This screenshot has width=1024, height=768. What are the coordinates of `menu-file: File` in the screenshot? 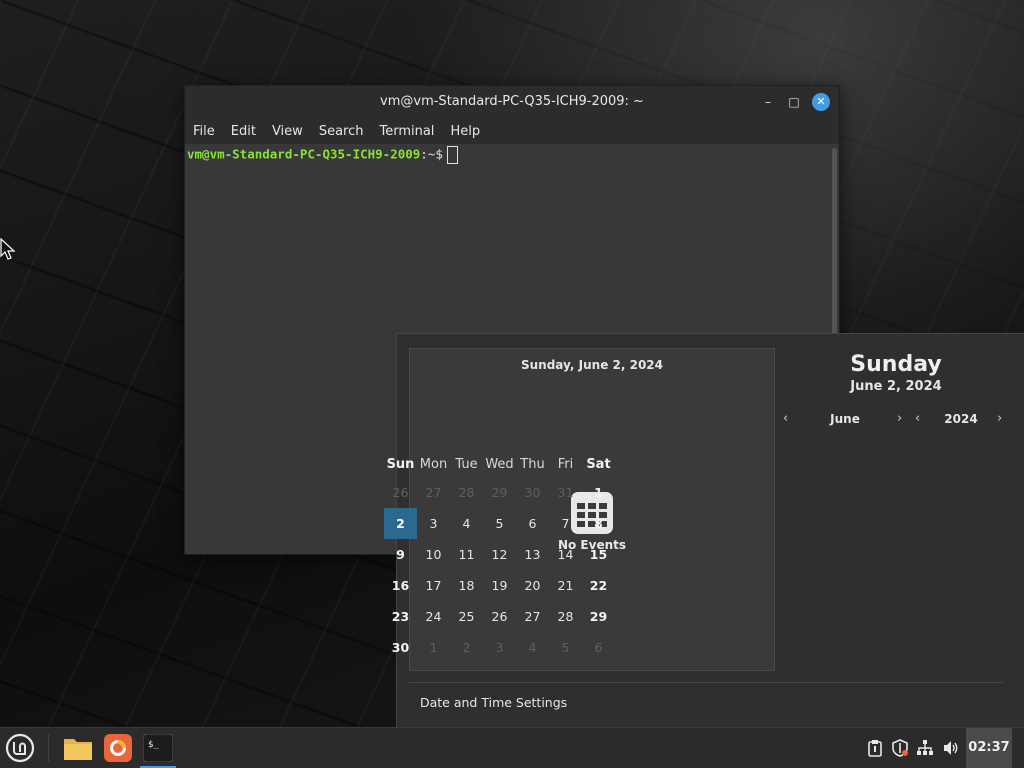 It's located at (204, 131).